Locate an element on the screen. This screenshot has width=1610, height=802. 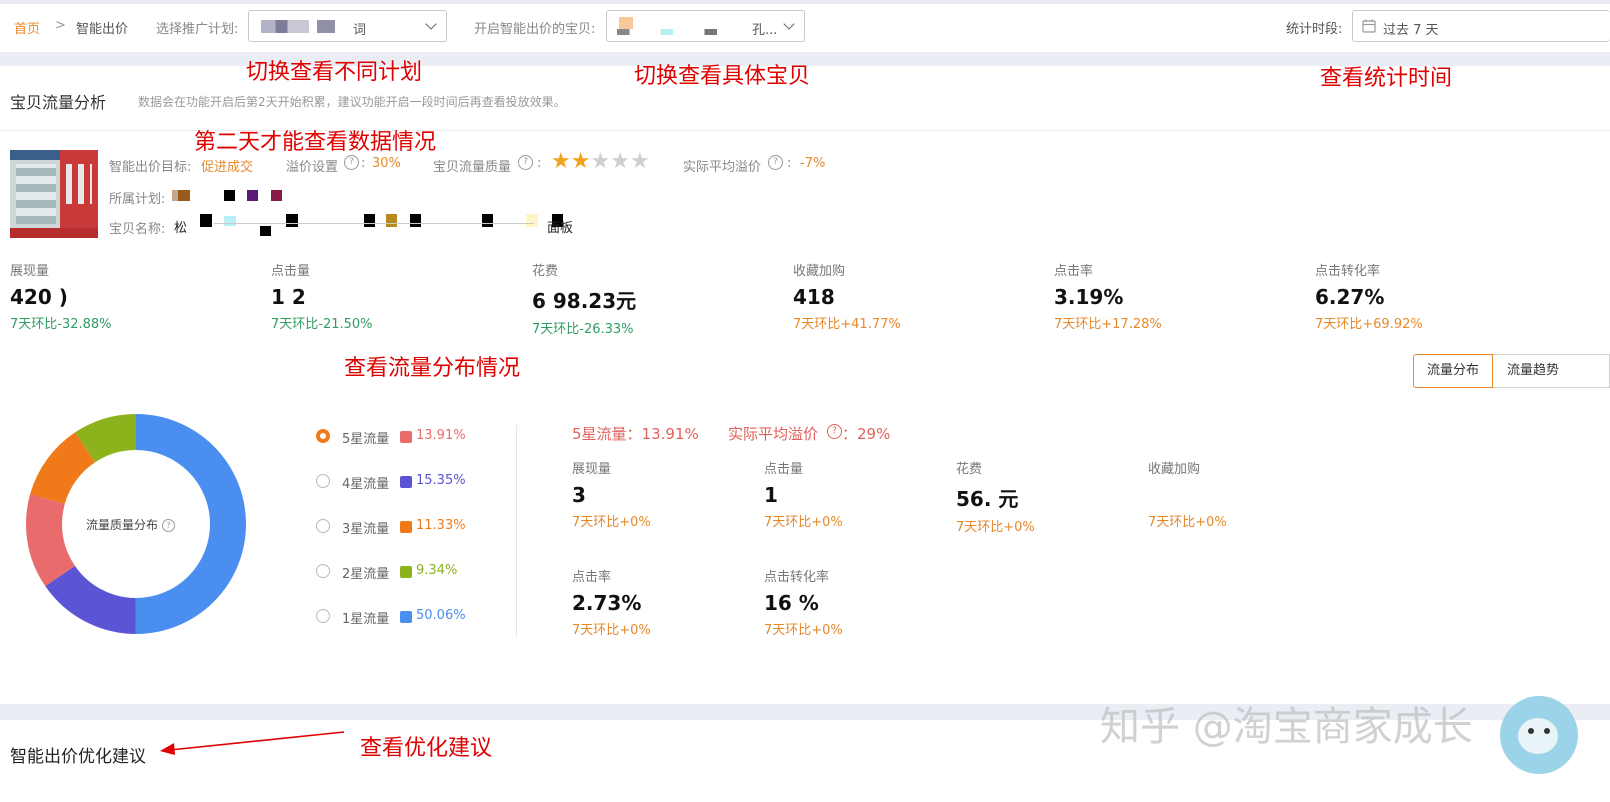
detail-metric-value: 3 is located at coordinates (579, 495).